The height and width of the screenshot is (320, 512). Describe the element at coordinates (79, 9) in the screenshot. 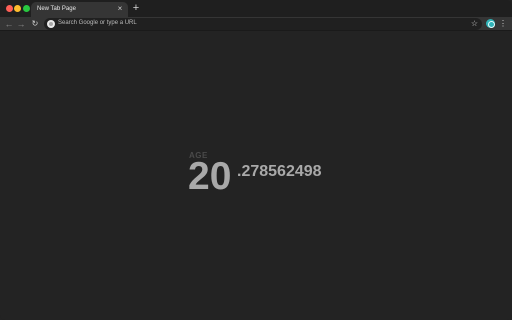

I see `tab-new-tab-page: New Tab Page ×` at that location.